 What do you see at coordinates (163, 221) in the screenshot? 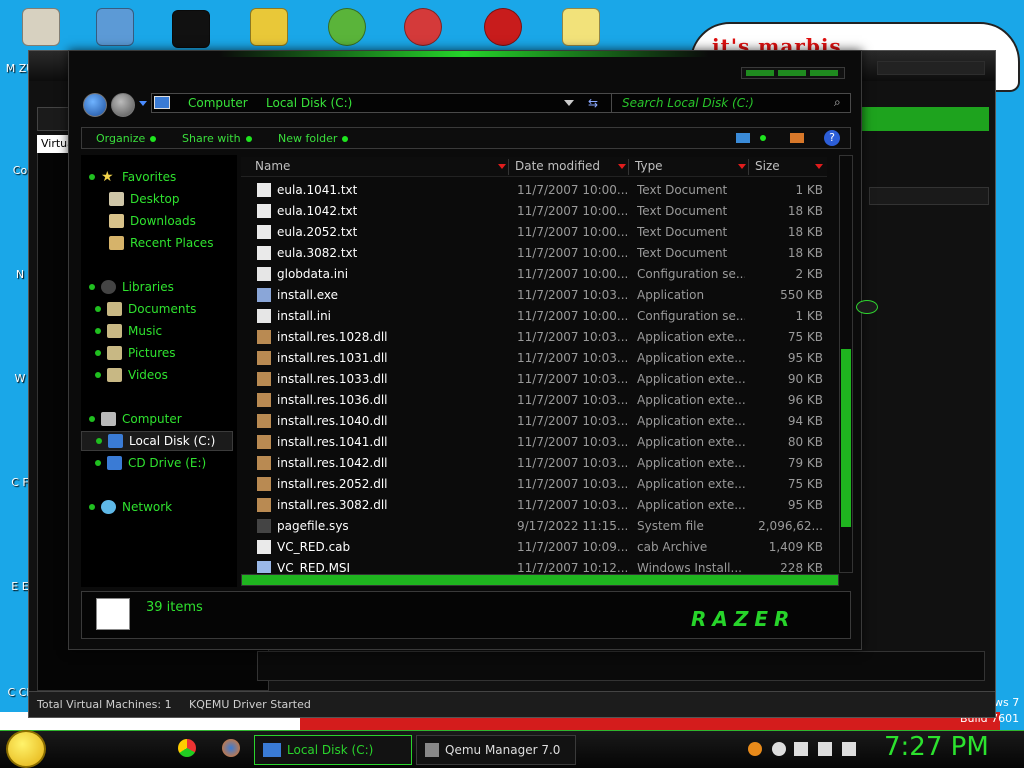
I see `nav-downloads: Downloads` at bounding box center [163, 221].